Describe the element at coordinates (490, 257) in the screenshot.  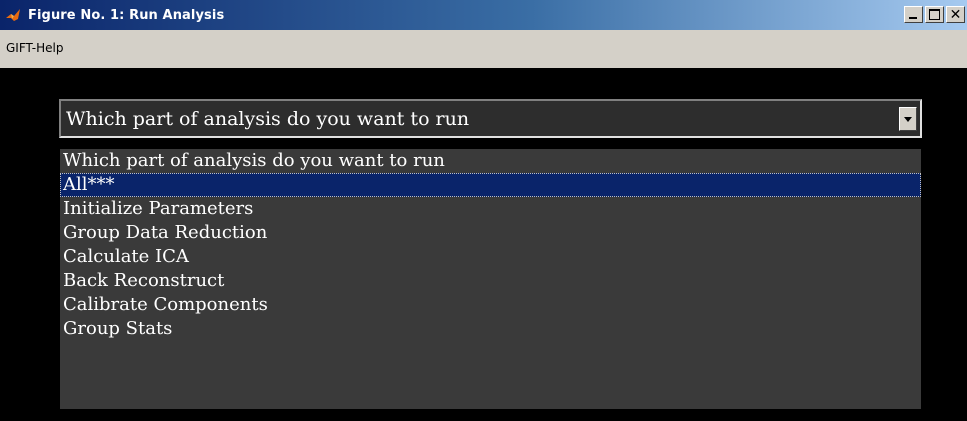
I see `list-item: Calculate ICA` at that location.